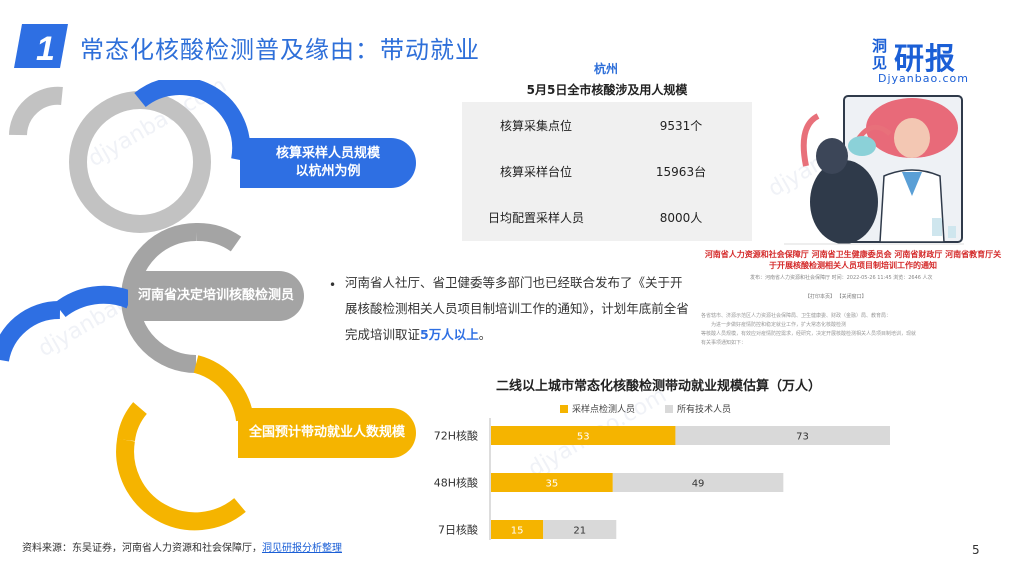 The width and height of the screenshot is (1024, 576). Describe the element at coordinates (976, 550) in the screenshot. I see `page-number: 5` at that location.